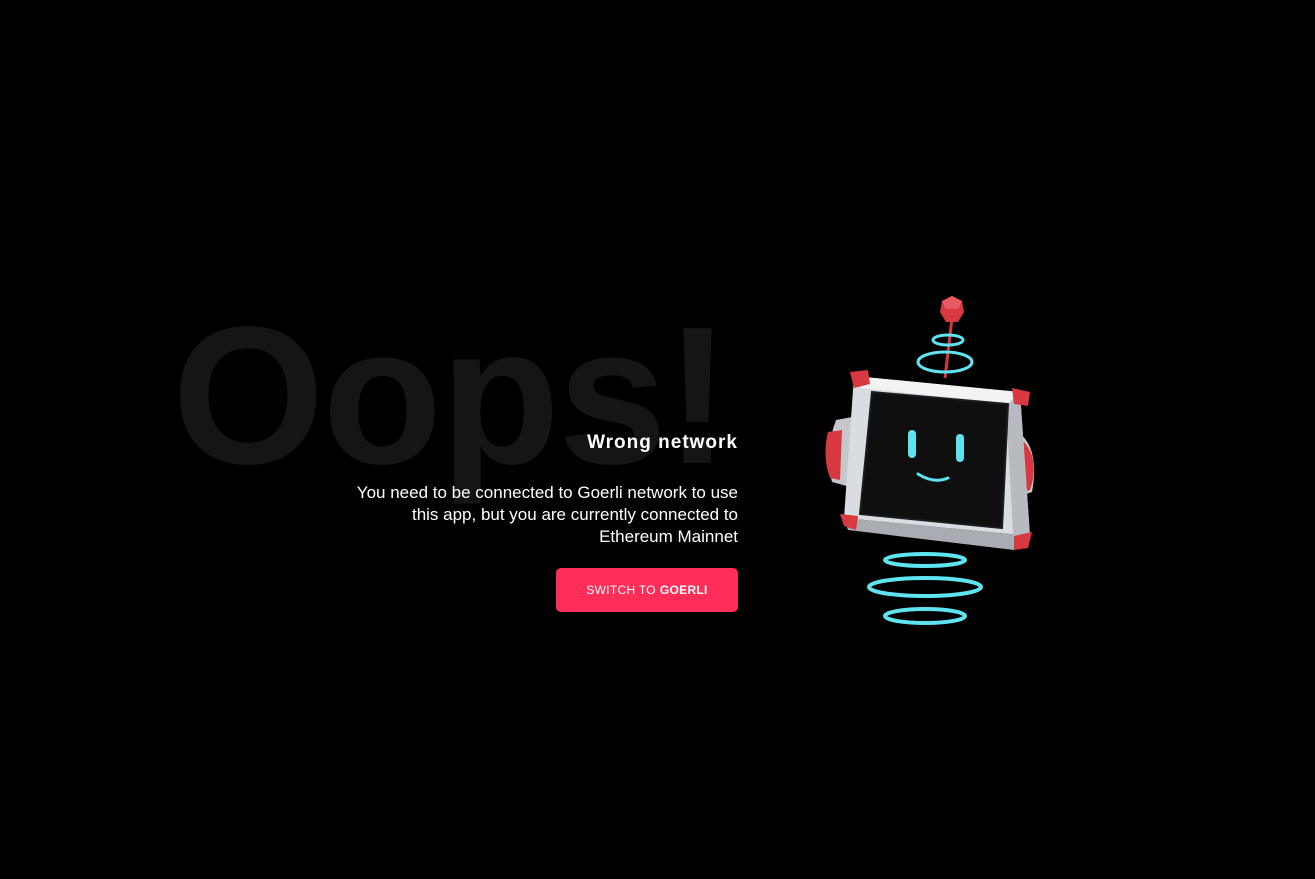  I want to click on robot-icon, so click(930, 460).